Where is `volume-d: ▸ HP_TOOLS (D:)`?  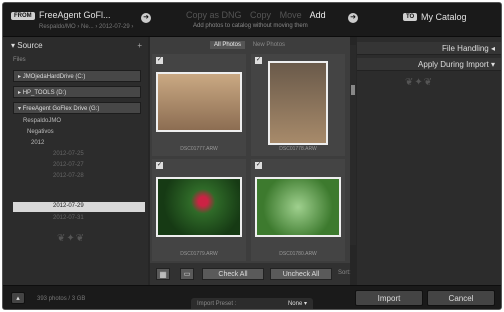
volume-d: ▸ HP_TOOLS (D:) is located at coordinates (77, 92).